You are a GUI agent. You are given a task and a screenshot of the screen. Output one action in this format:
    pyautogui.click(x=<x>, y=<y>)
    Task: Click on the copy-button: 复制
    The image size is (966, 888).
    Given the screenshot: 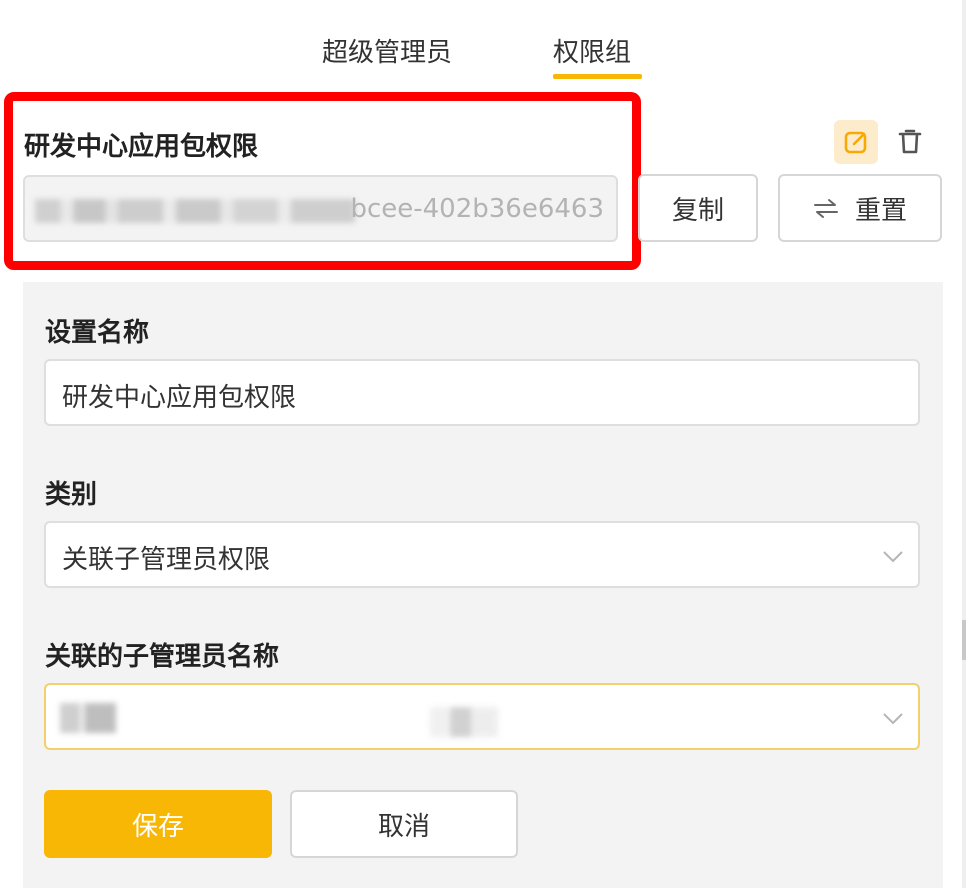 What is the action you would take?
    pyautogui.click(x=698, y=208)
    